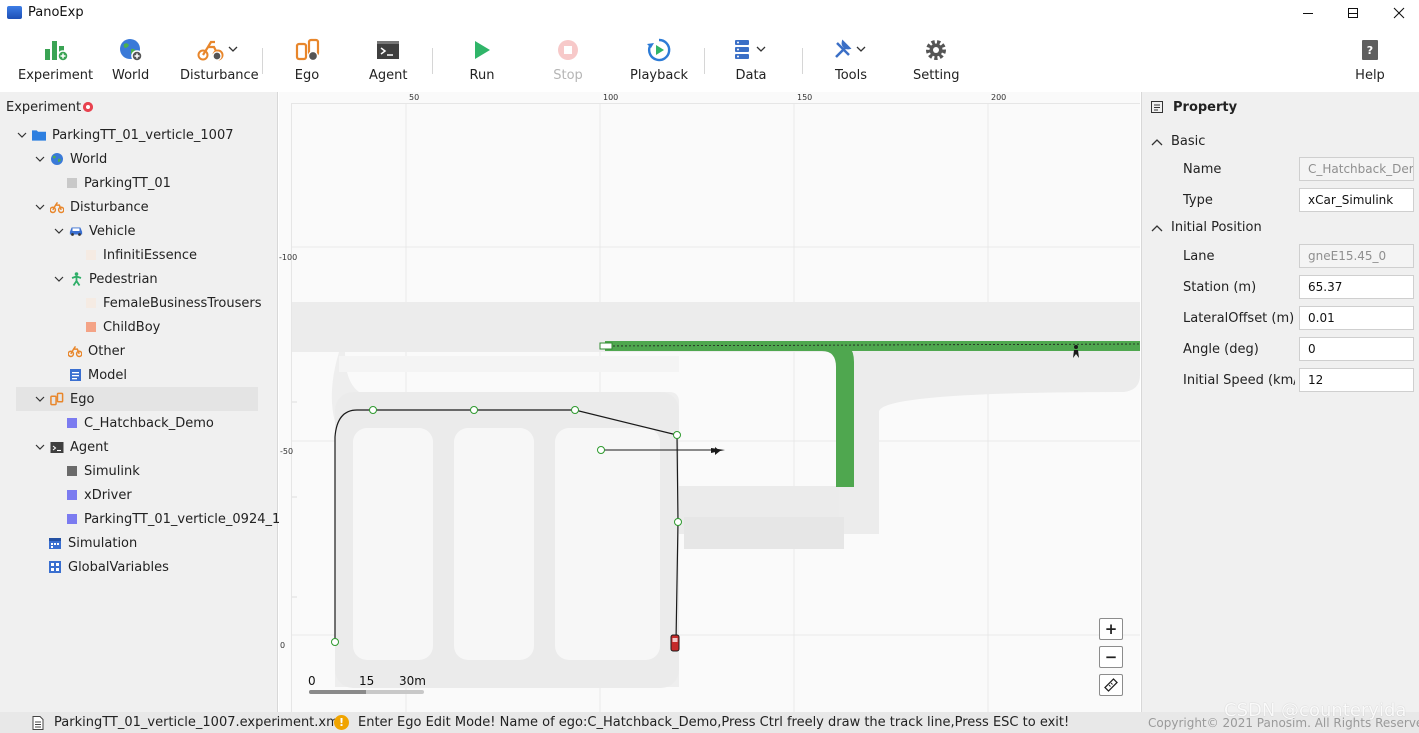  Describe the element at coordinates (39, 135) in the screenshot. I see `folder-icon` at that location.